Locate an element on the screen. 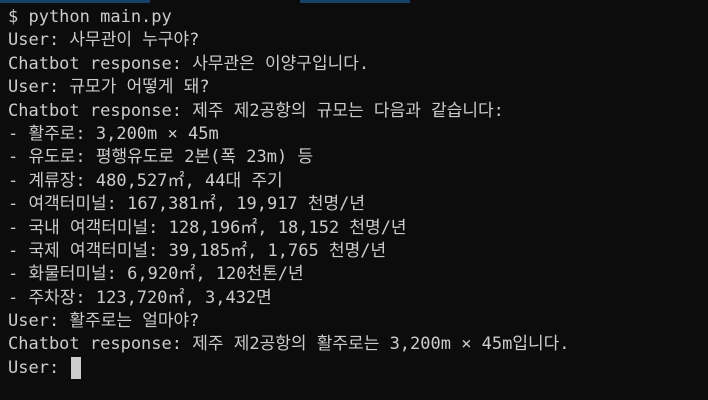  output-line: Chatbot response: 사무관은 이양구입니다. is located at coordinates (189, 63).